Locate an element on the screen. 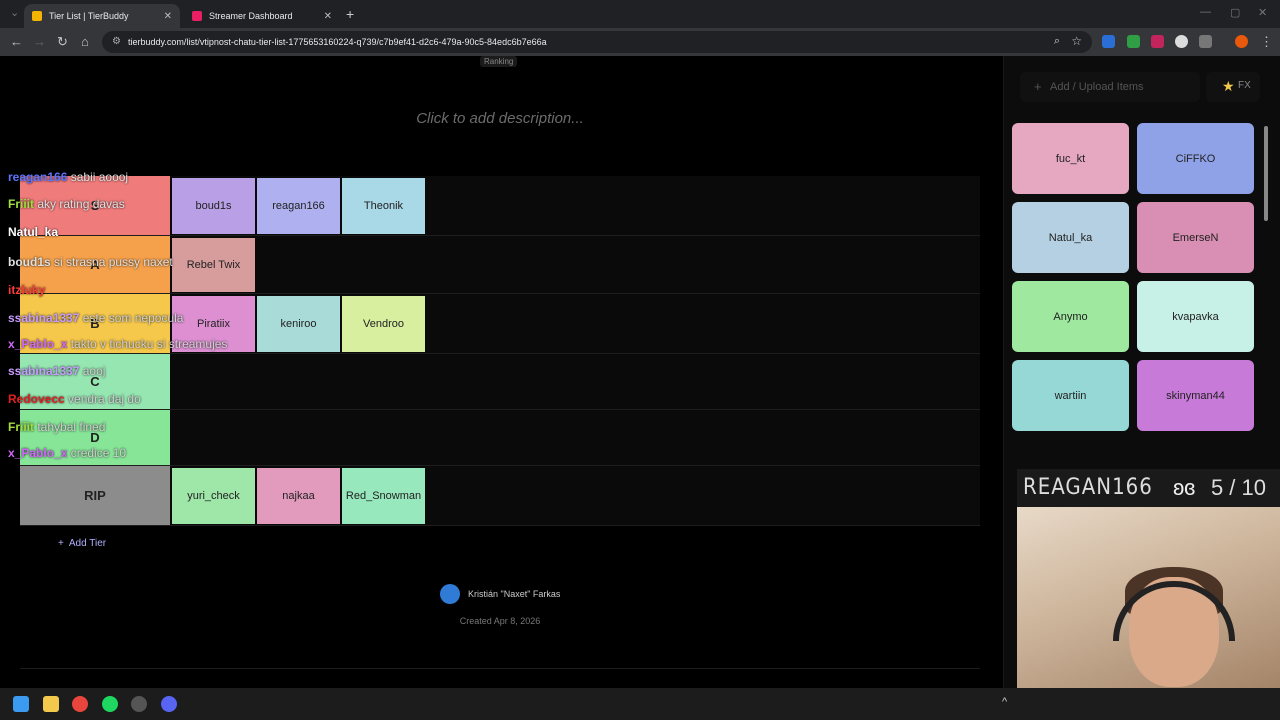 The width and height of the screenshot is (1280, 720). chrome-icon is located at coordinates (80, 704).